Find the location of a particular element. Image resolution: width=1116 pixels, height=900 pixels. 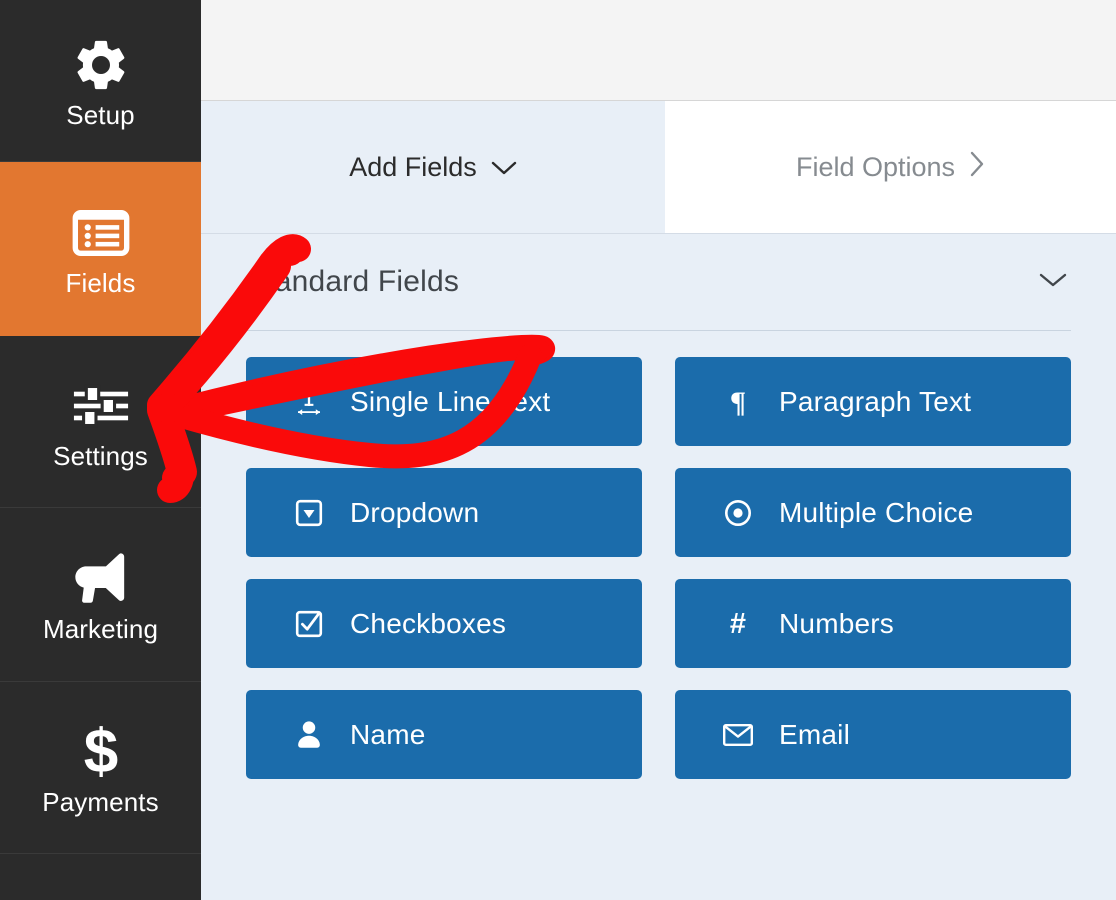

chevron-right-icon is located at coordinates (977, 167).